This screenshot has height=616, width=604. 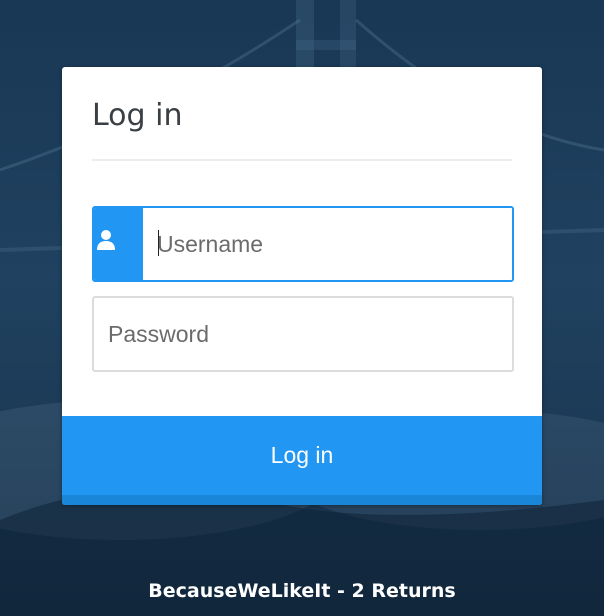 I want to click on title-divider, so click(x=302, y=160).